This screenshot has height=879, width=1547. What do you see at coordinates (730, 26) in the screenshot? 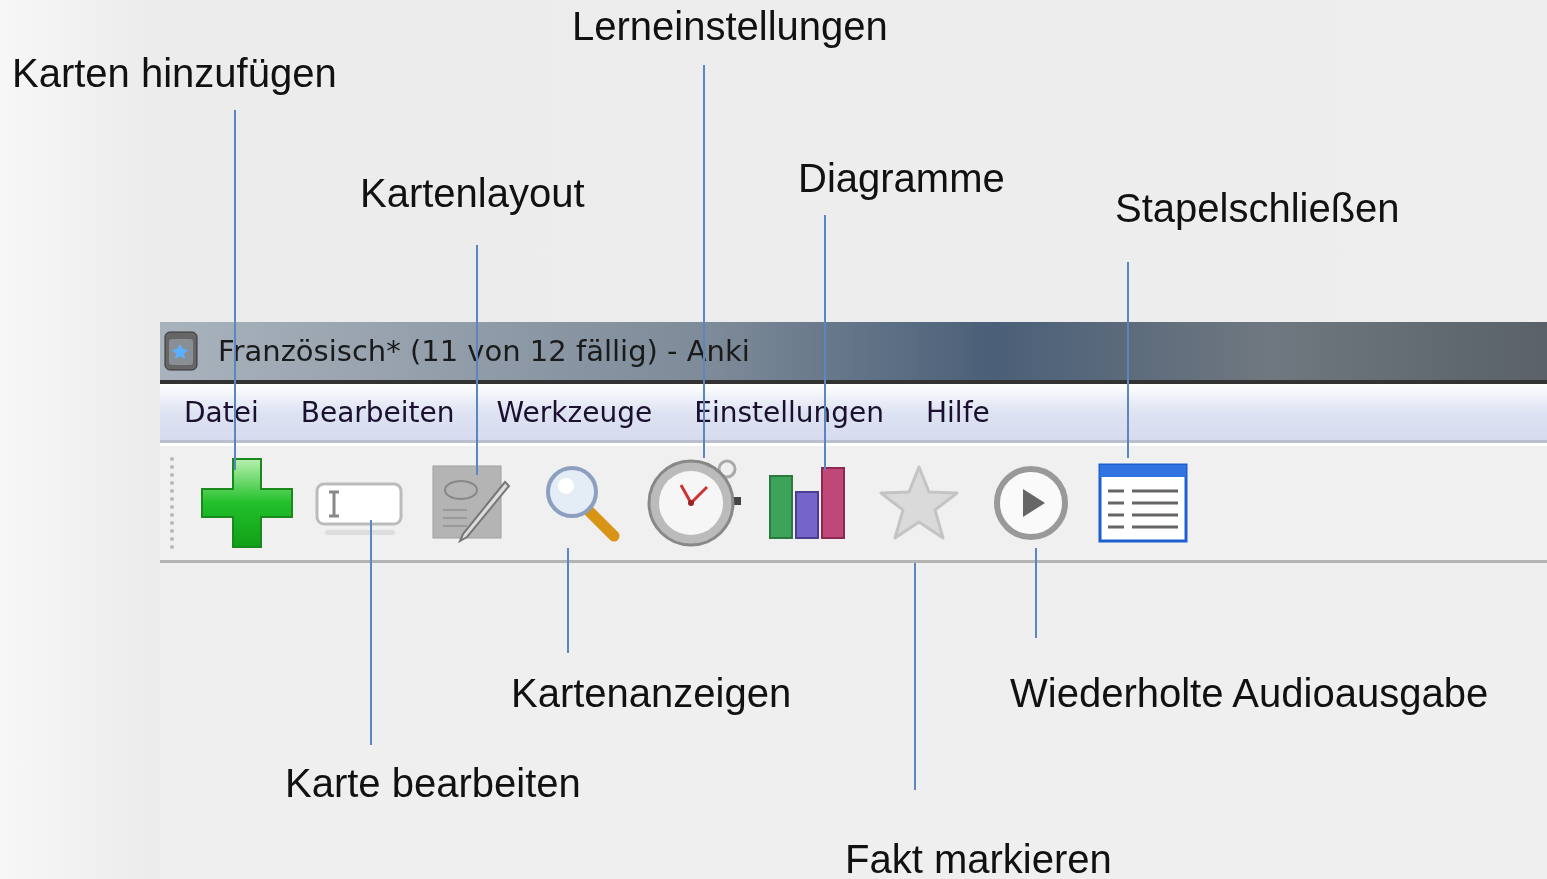
I see `callout-label: Lerneinstellungen` at bounding box center [730, 26].